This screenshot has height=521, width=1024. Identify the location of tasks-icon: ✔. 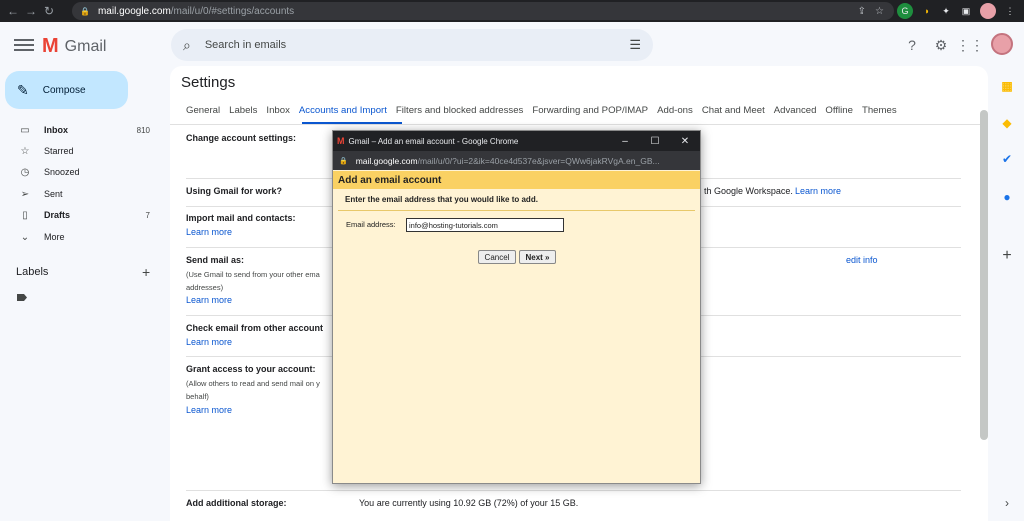
(1007, 159).